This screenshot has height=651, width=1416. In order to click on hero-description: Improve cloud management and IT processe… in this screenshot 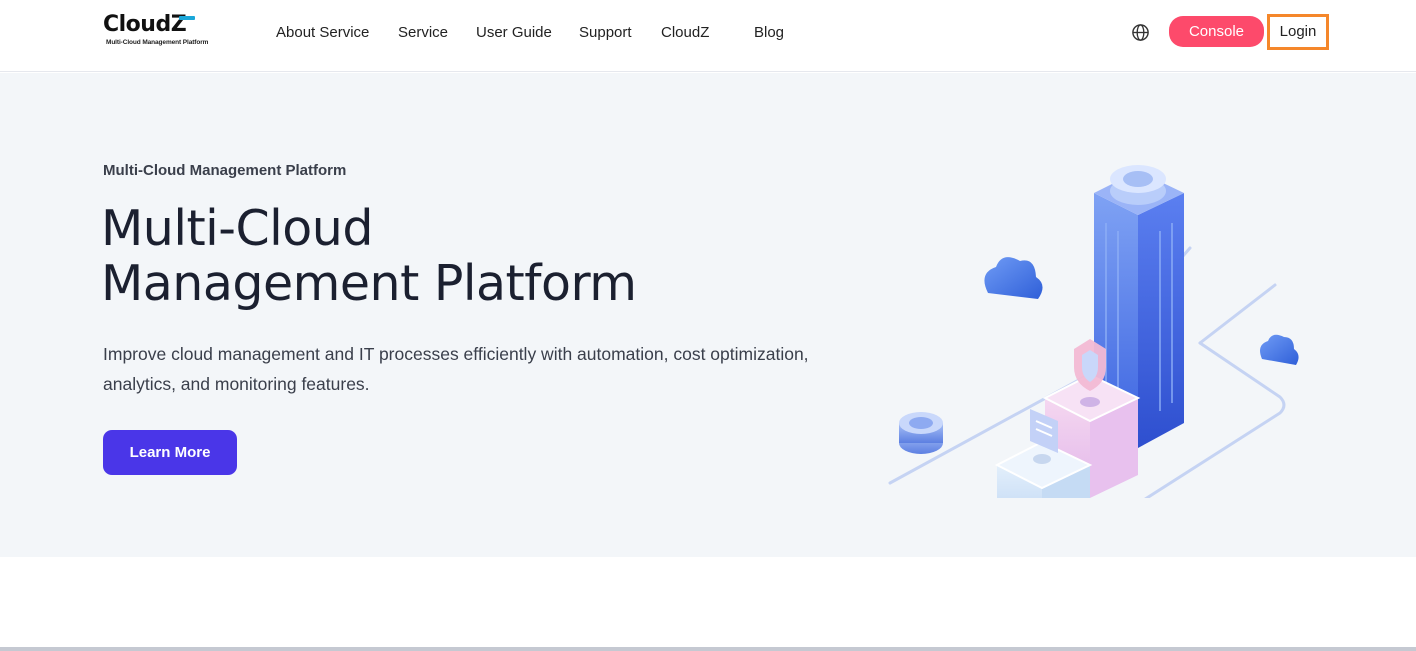, I will do `click(456, 369)`.